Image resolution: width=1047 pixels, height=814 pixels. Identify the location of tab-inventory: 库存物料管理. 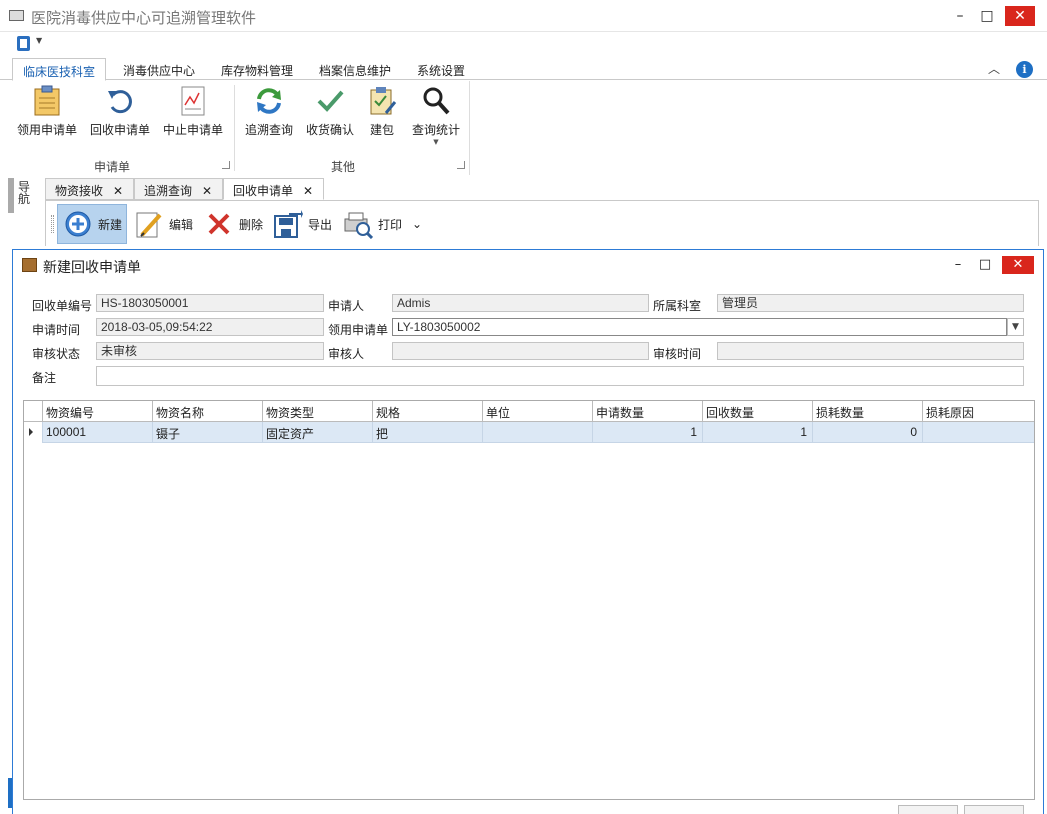
(257, 69).